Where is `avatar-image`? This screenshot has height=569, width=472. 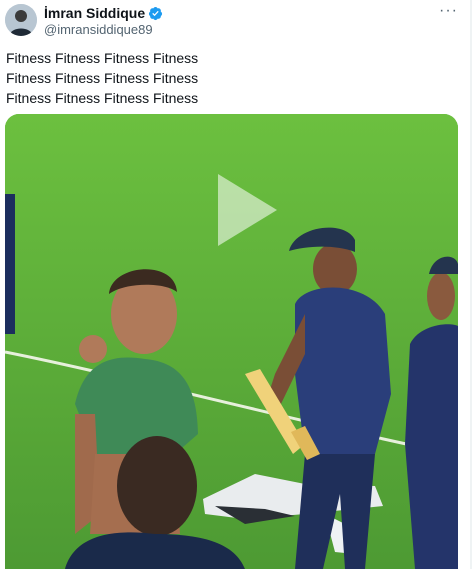 avatar-image is located at coordinates (21, 20).